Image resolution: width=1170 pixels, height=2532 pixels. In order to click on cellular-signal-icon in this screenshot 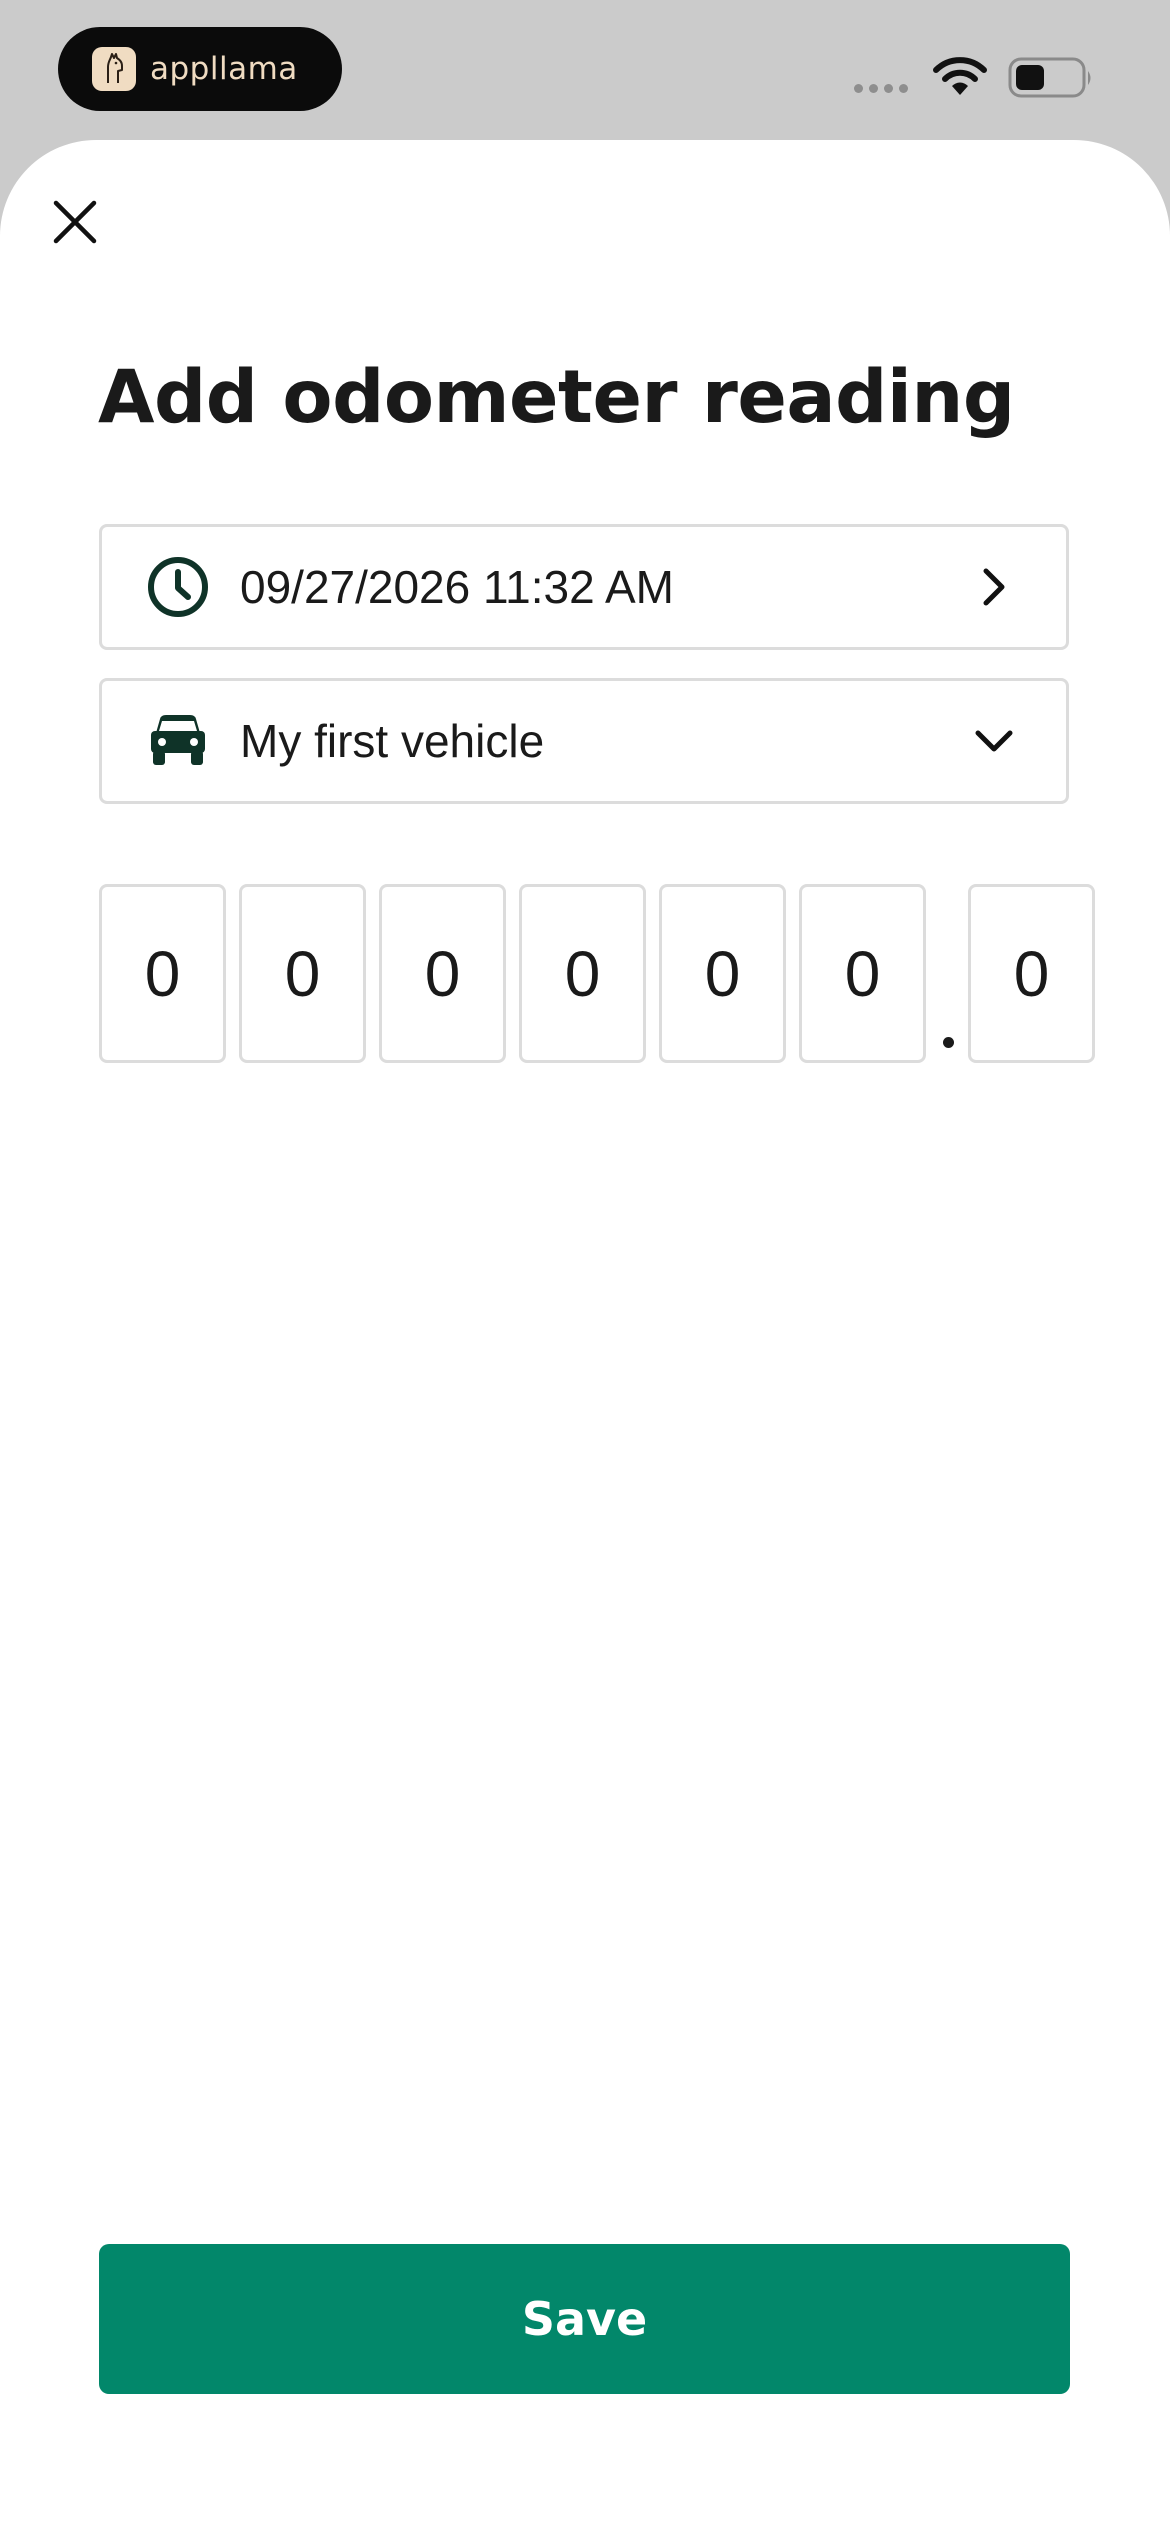, I will do `click(881, 88)`.